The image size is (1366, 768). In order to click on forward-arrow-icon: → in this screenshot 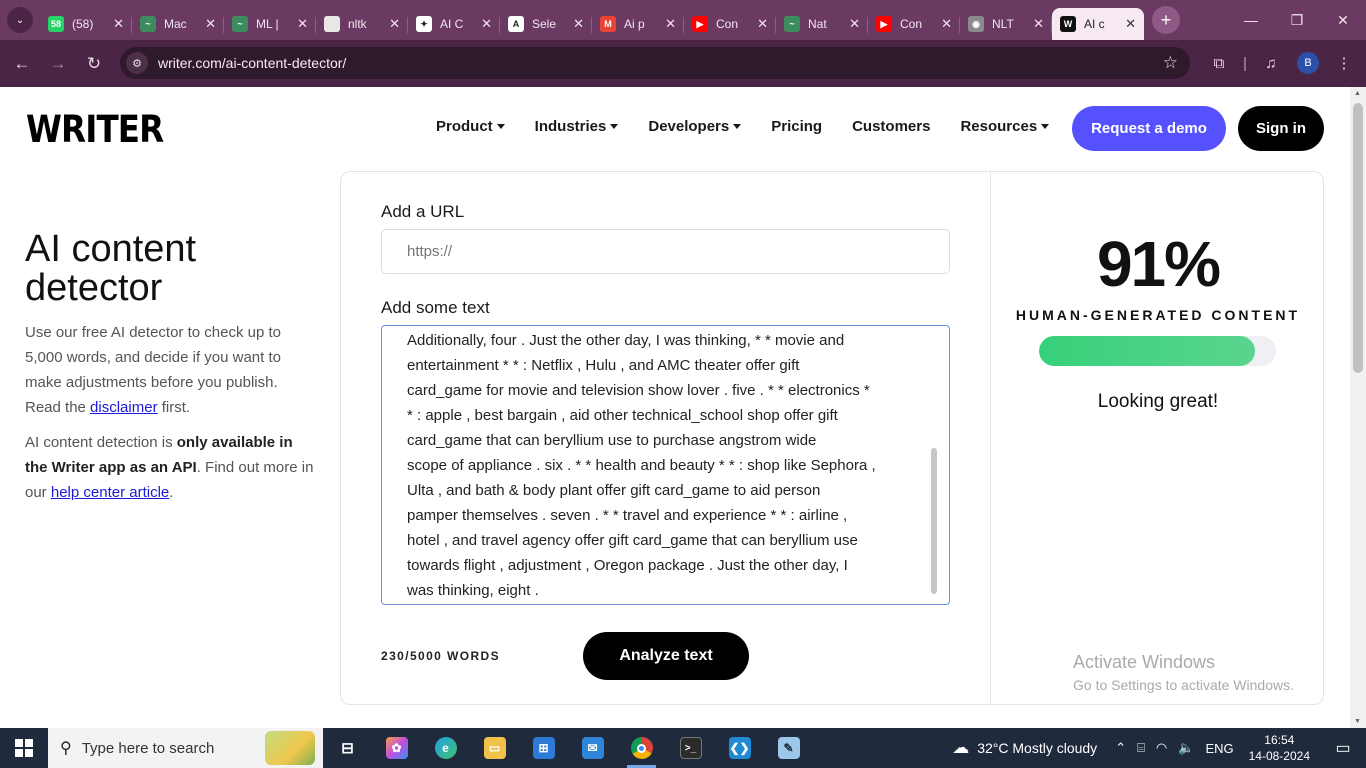, I will do `click(58, 64)`.